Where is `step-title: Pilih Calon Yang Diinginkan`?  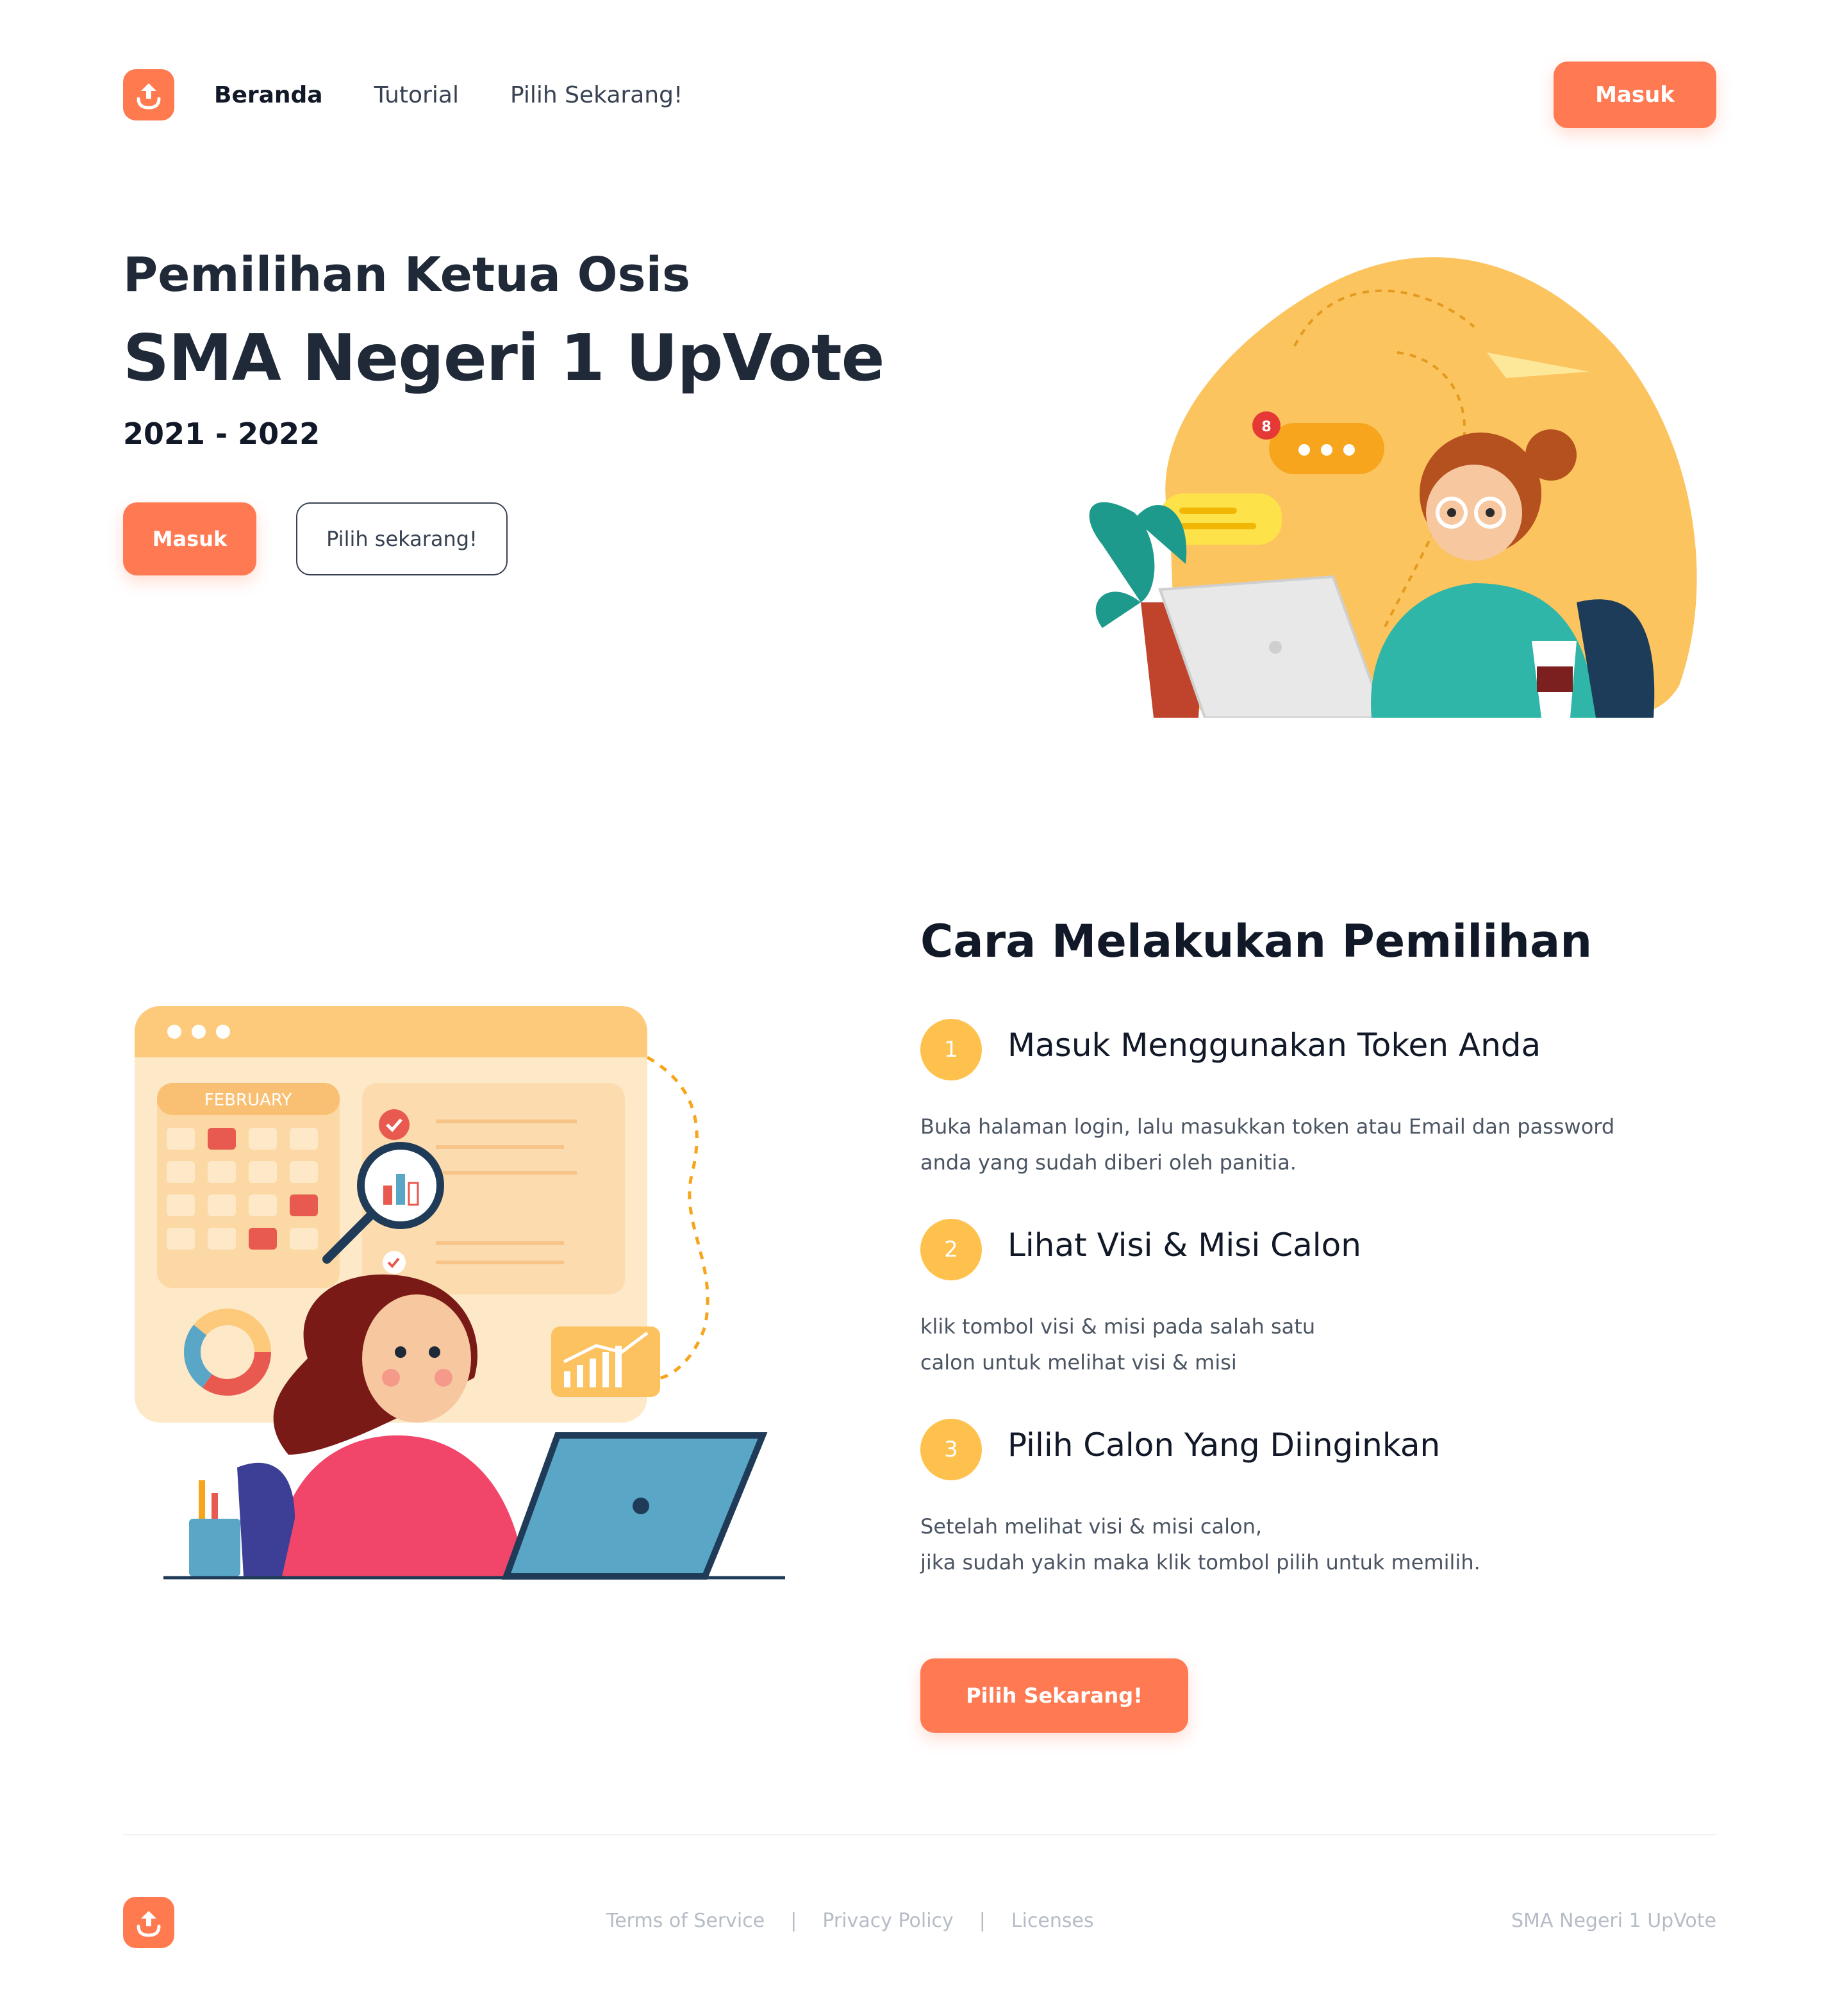 step-title: Pilih Calon Yang Diinginkan is located at coordinates (1224, 1445).